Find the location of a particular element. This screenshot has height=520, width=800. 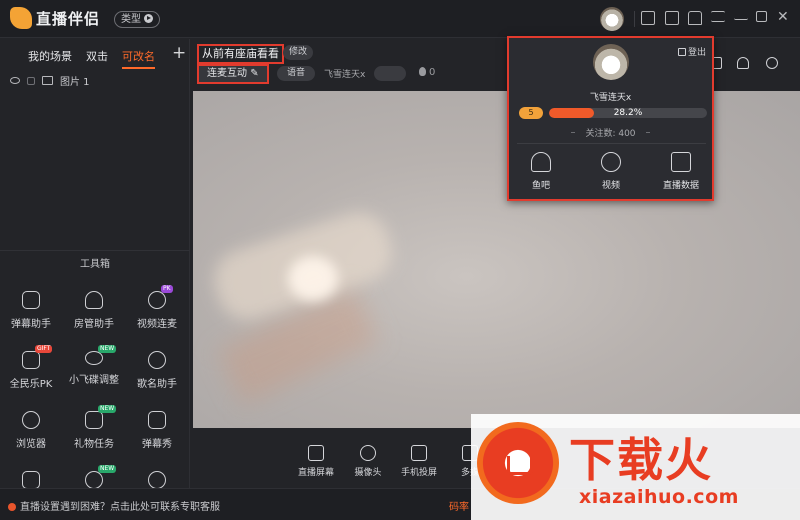

popup-divider is located at coordinates (611, 143).